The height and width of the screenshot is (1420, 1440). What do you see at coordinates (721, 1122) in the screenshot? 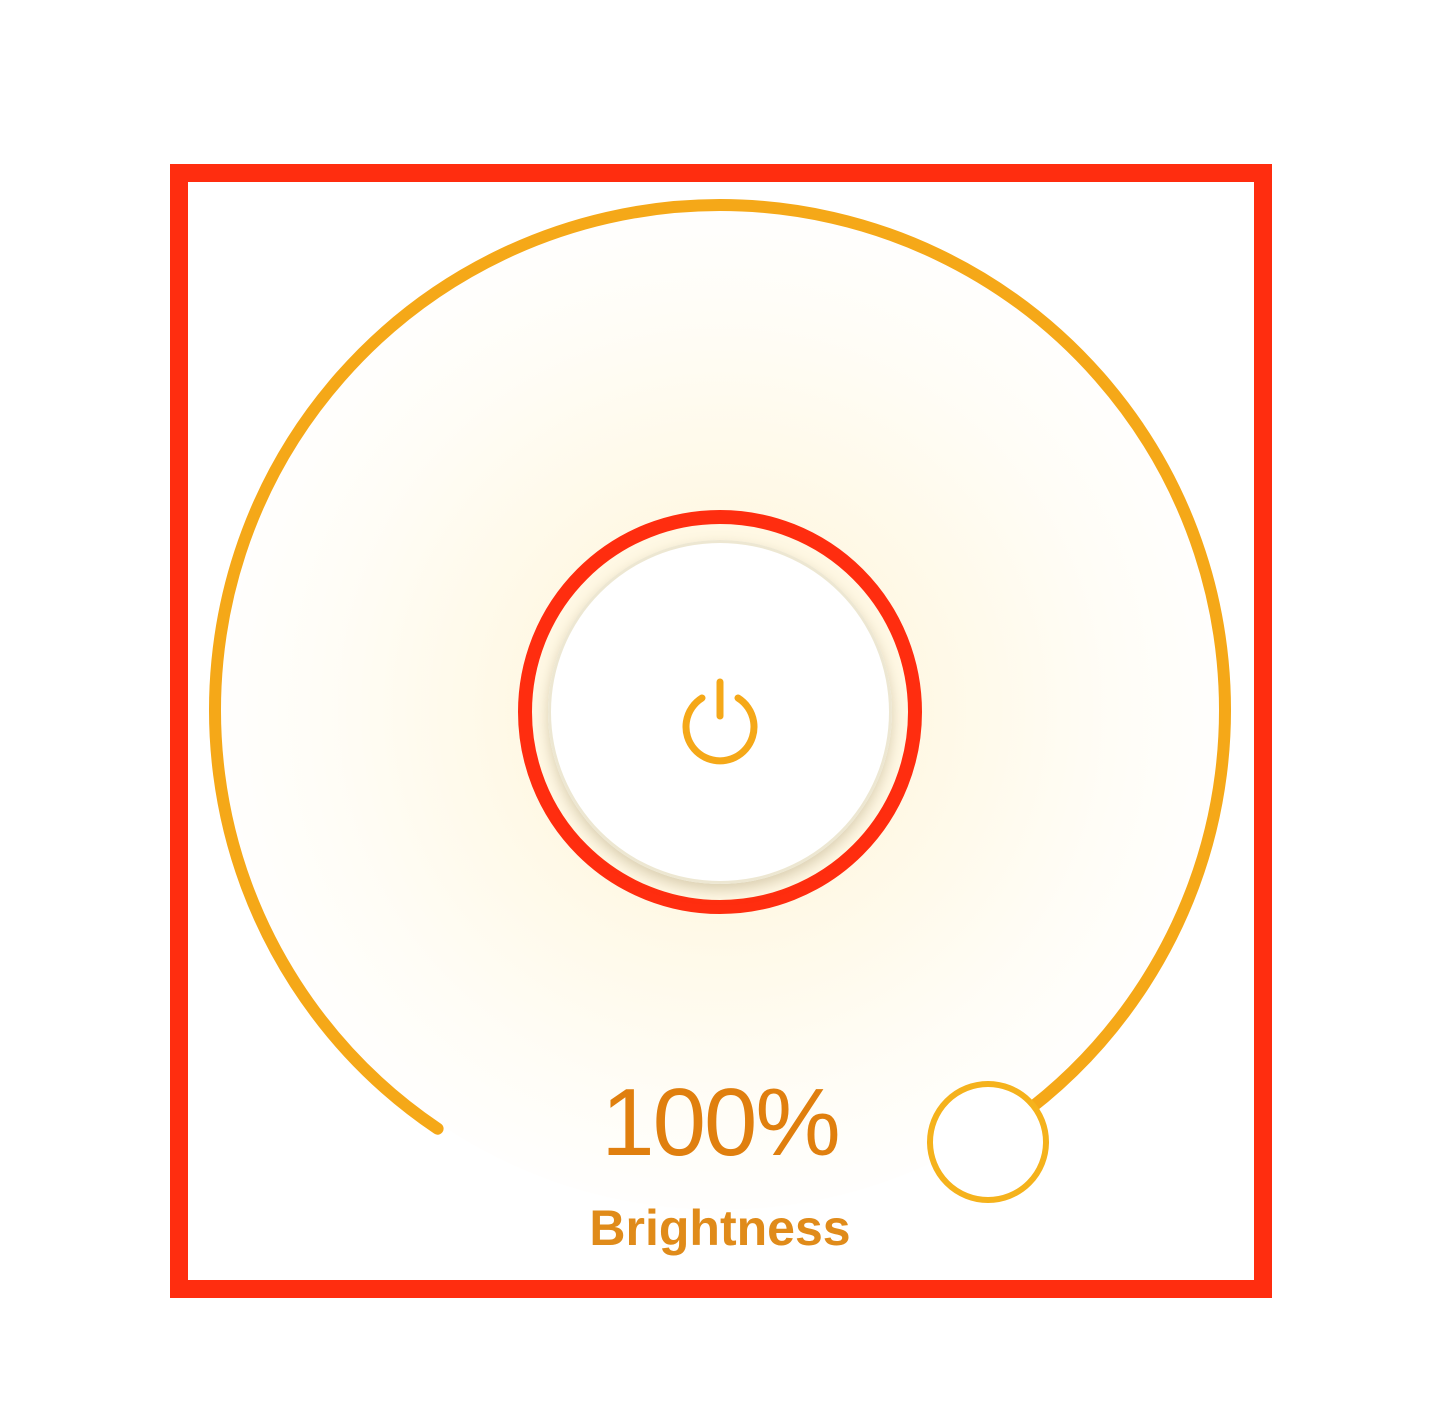
I see `brightness-value: 100%` at bounding box center [721, 1122].